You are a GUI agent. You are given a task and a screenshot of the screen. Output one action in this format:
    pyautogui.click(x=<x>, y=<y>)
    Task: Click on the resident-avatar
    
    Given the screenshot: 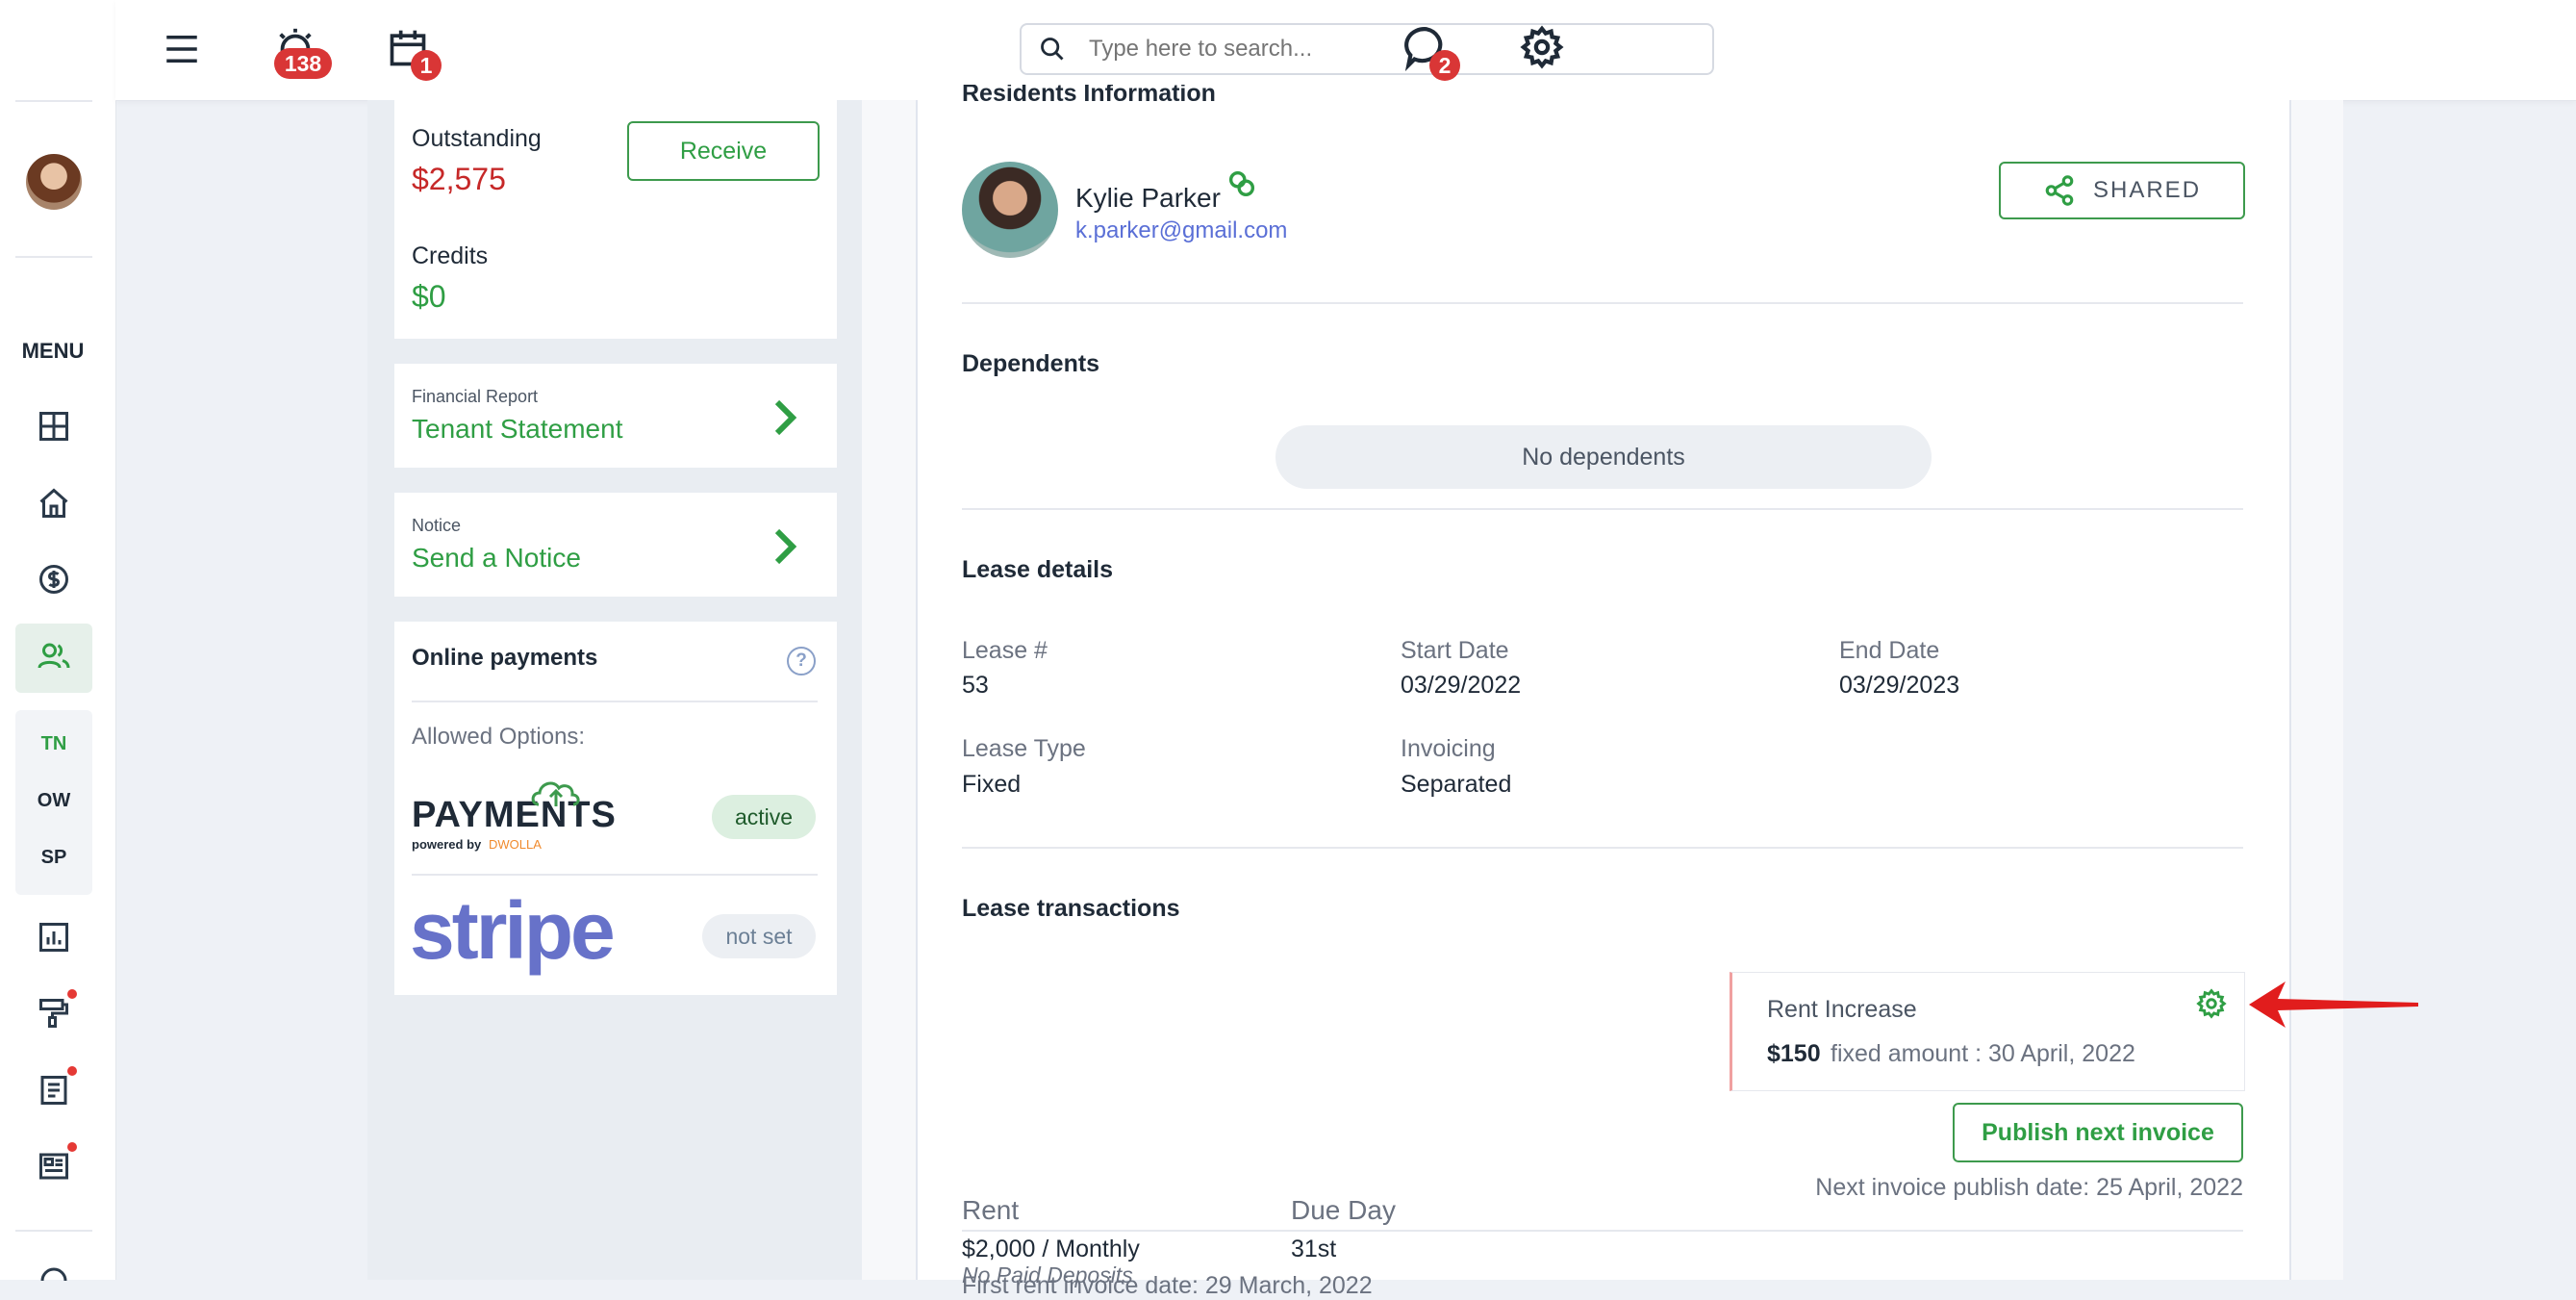 What is the action you would take?
    pyautogui.click(x=1010, y=210)
    